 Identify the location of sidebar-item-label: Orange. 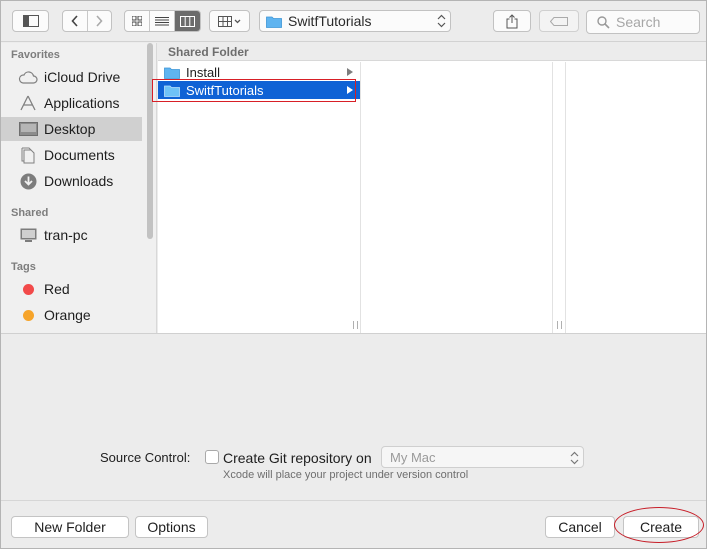
(67, 315).